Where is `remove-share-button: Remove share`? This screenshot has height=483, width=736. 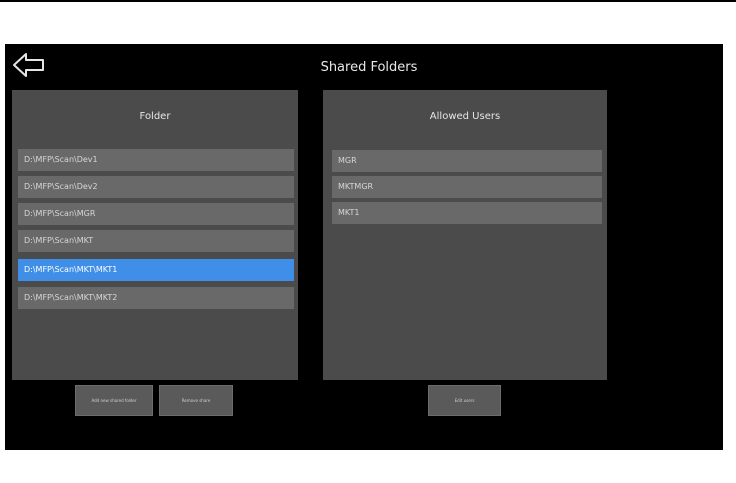
remove-share-button: Remove share is located at coordinates (196, 400).